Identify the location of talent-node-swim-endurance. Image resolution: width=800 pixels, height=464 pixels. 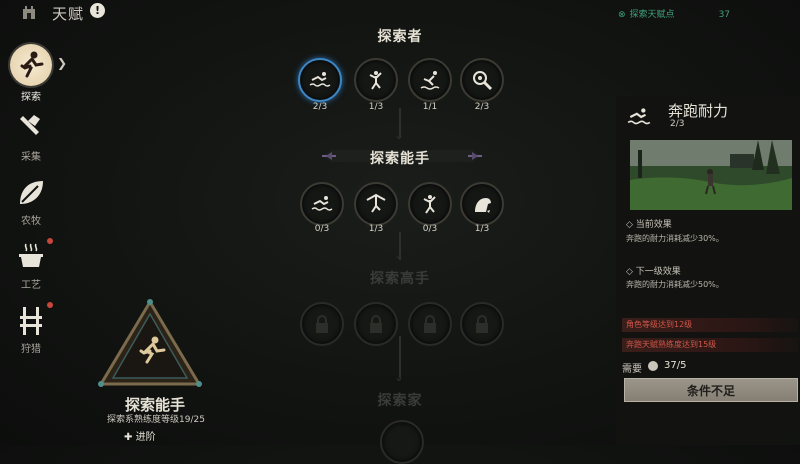
(320, 80).